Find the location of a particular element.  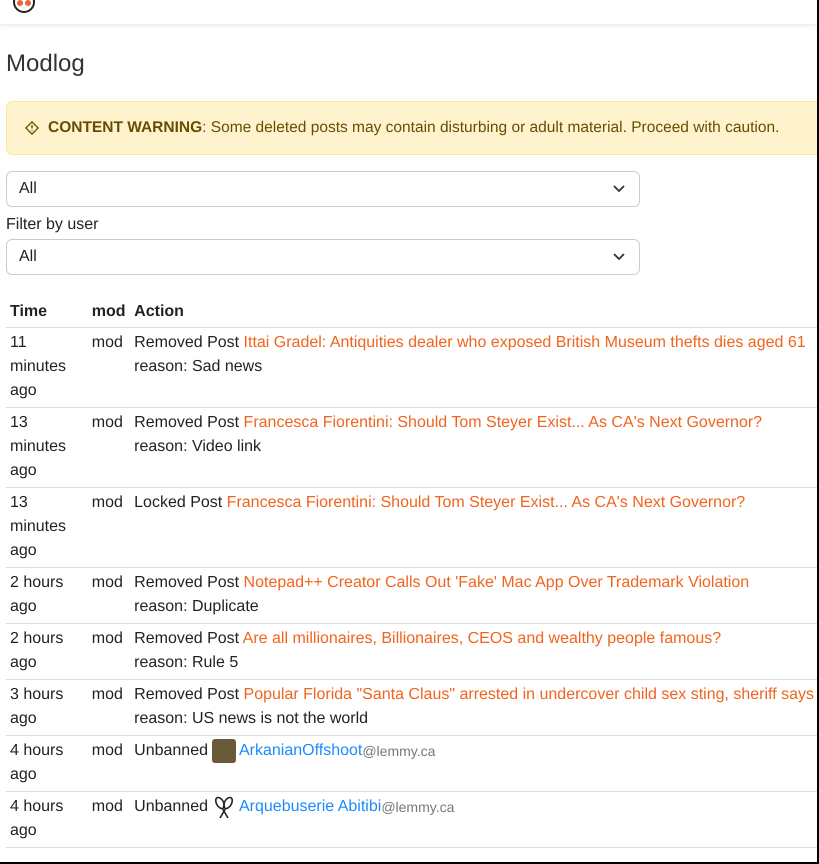

reason-text: reason: Rule 5 is located at coordinates (187, 663).